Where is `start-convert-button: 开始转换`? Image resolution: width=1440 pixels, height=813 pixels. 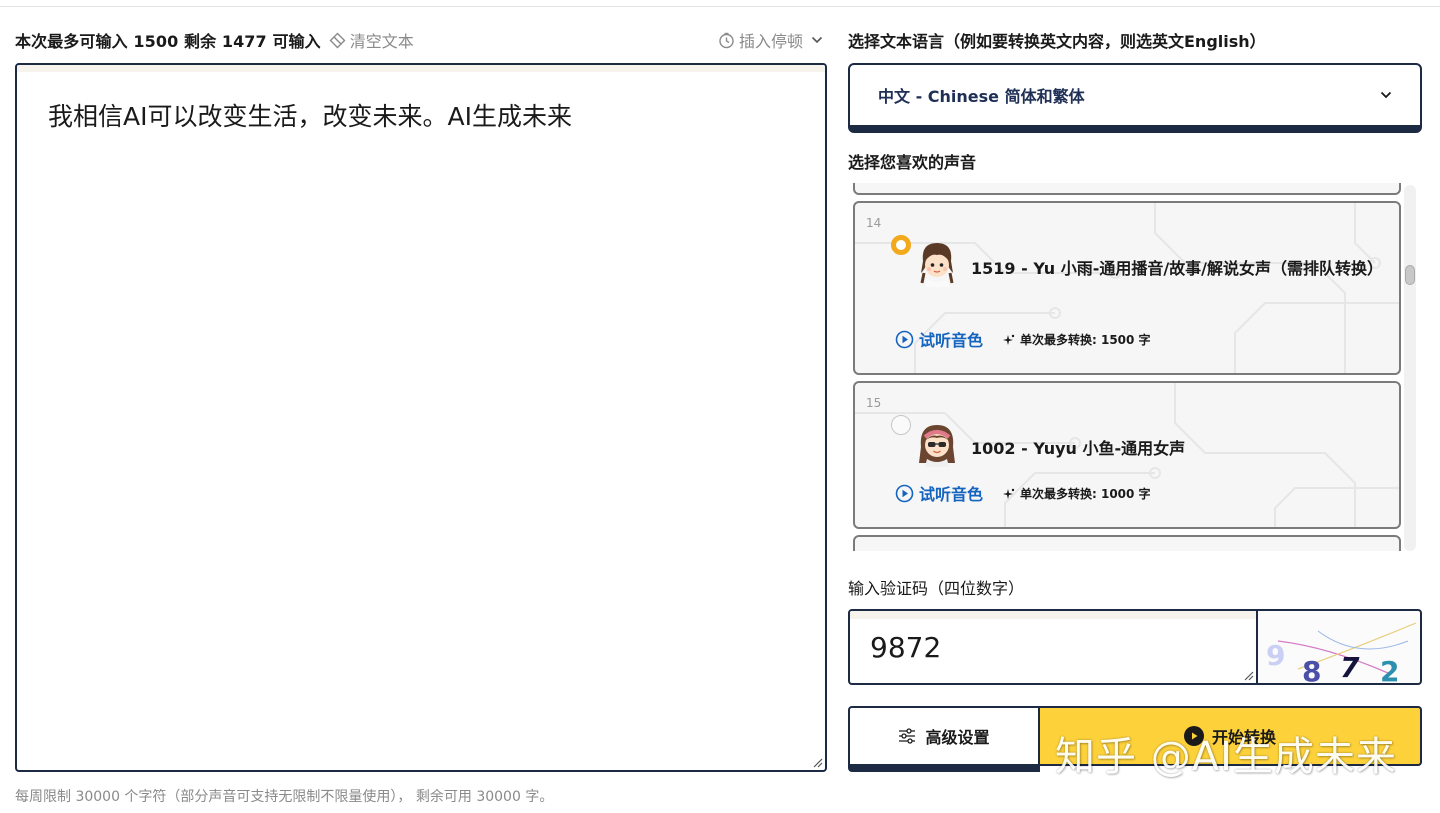 start-convert-button: 开始转换 is located at coordinates (1231, 736).